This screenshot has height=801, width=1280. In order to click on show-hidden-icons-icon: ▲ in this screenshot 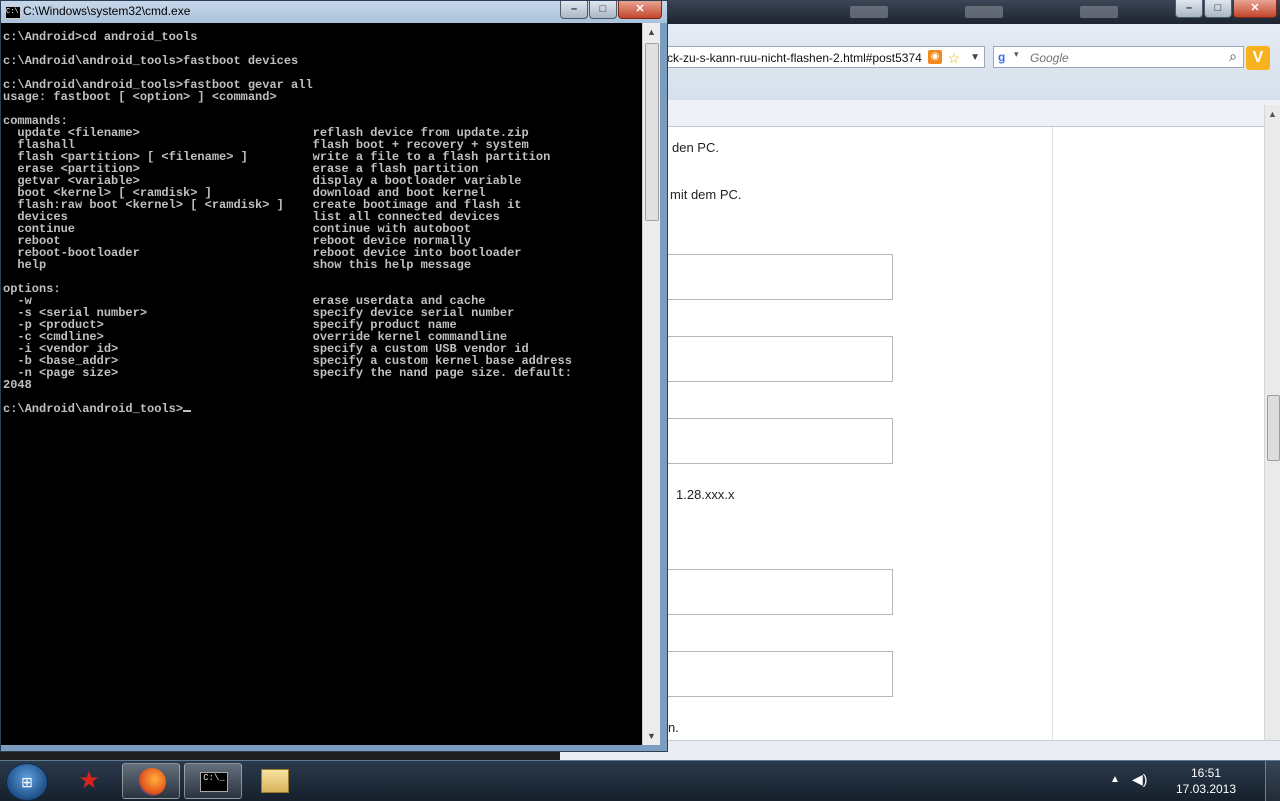, I will do `click(1115, 779)`.